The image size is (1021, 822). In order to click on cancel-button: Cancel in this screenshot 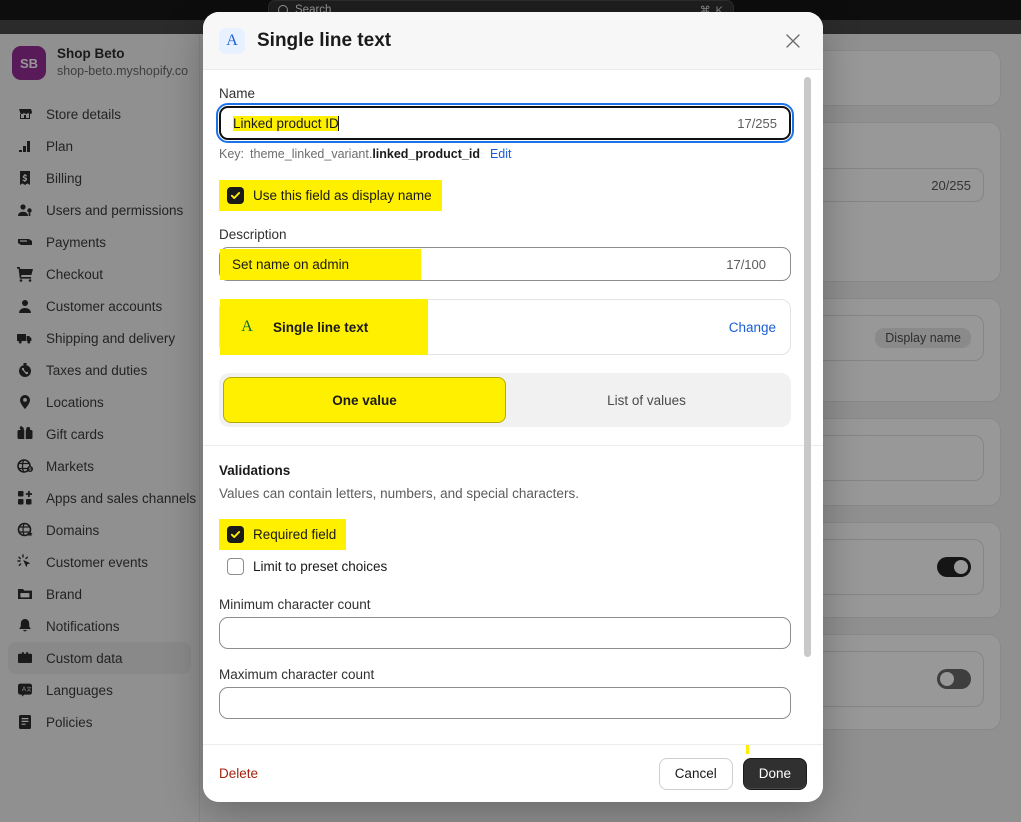, I will do `click(695, 773)`.